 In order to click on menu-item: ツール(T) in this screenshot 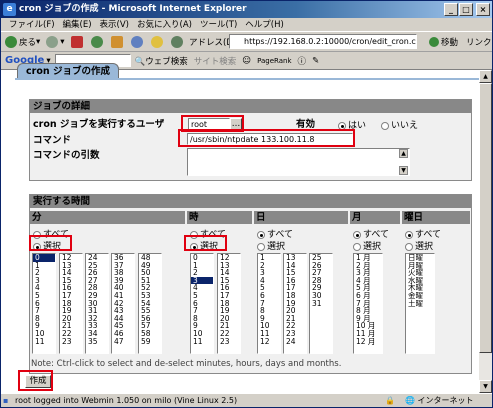, I will do `click(218, 24)`.